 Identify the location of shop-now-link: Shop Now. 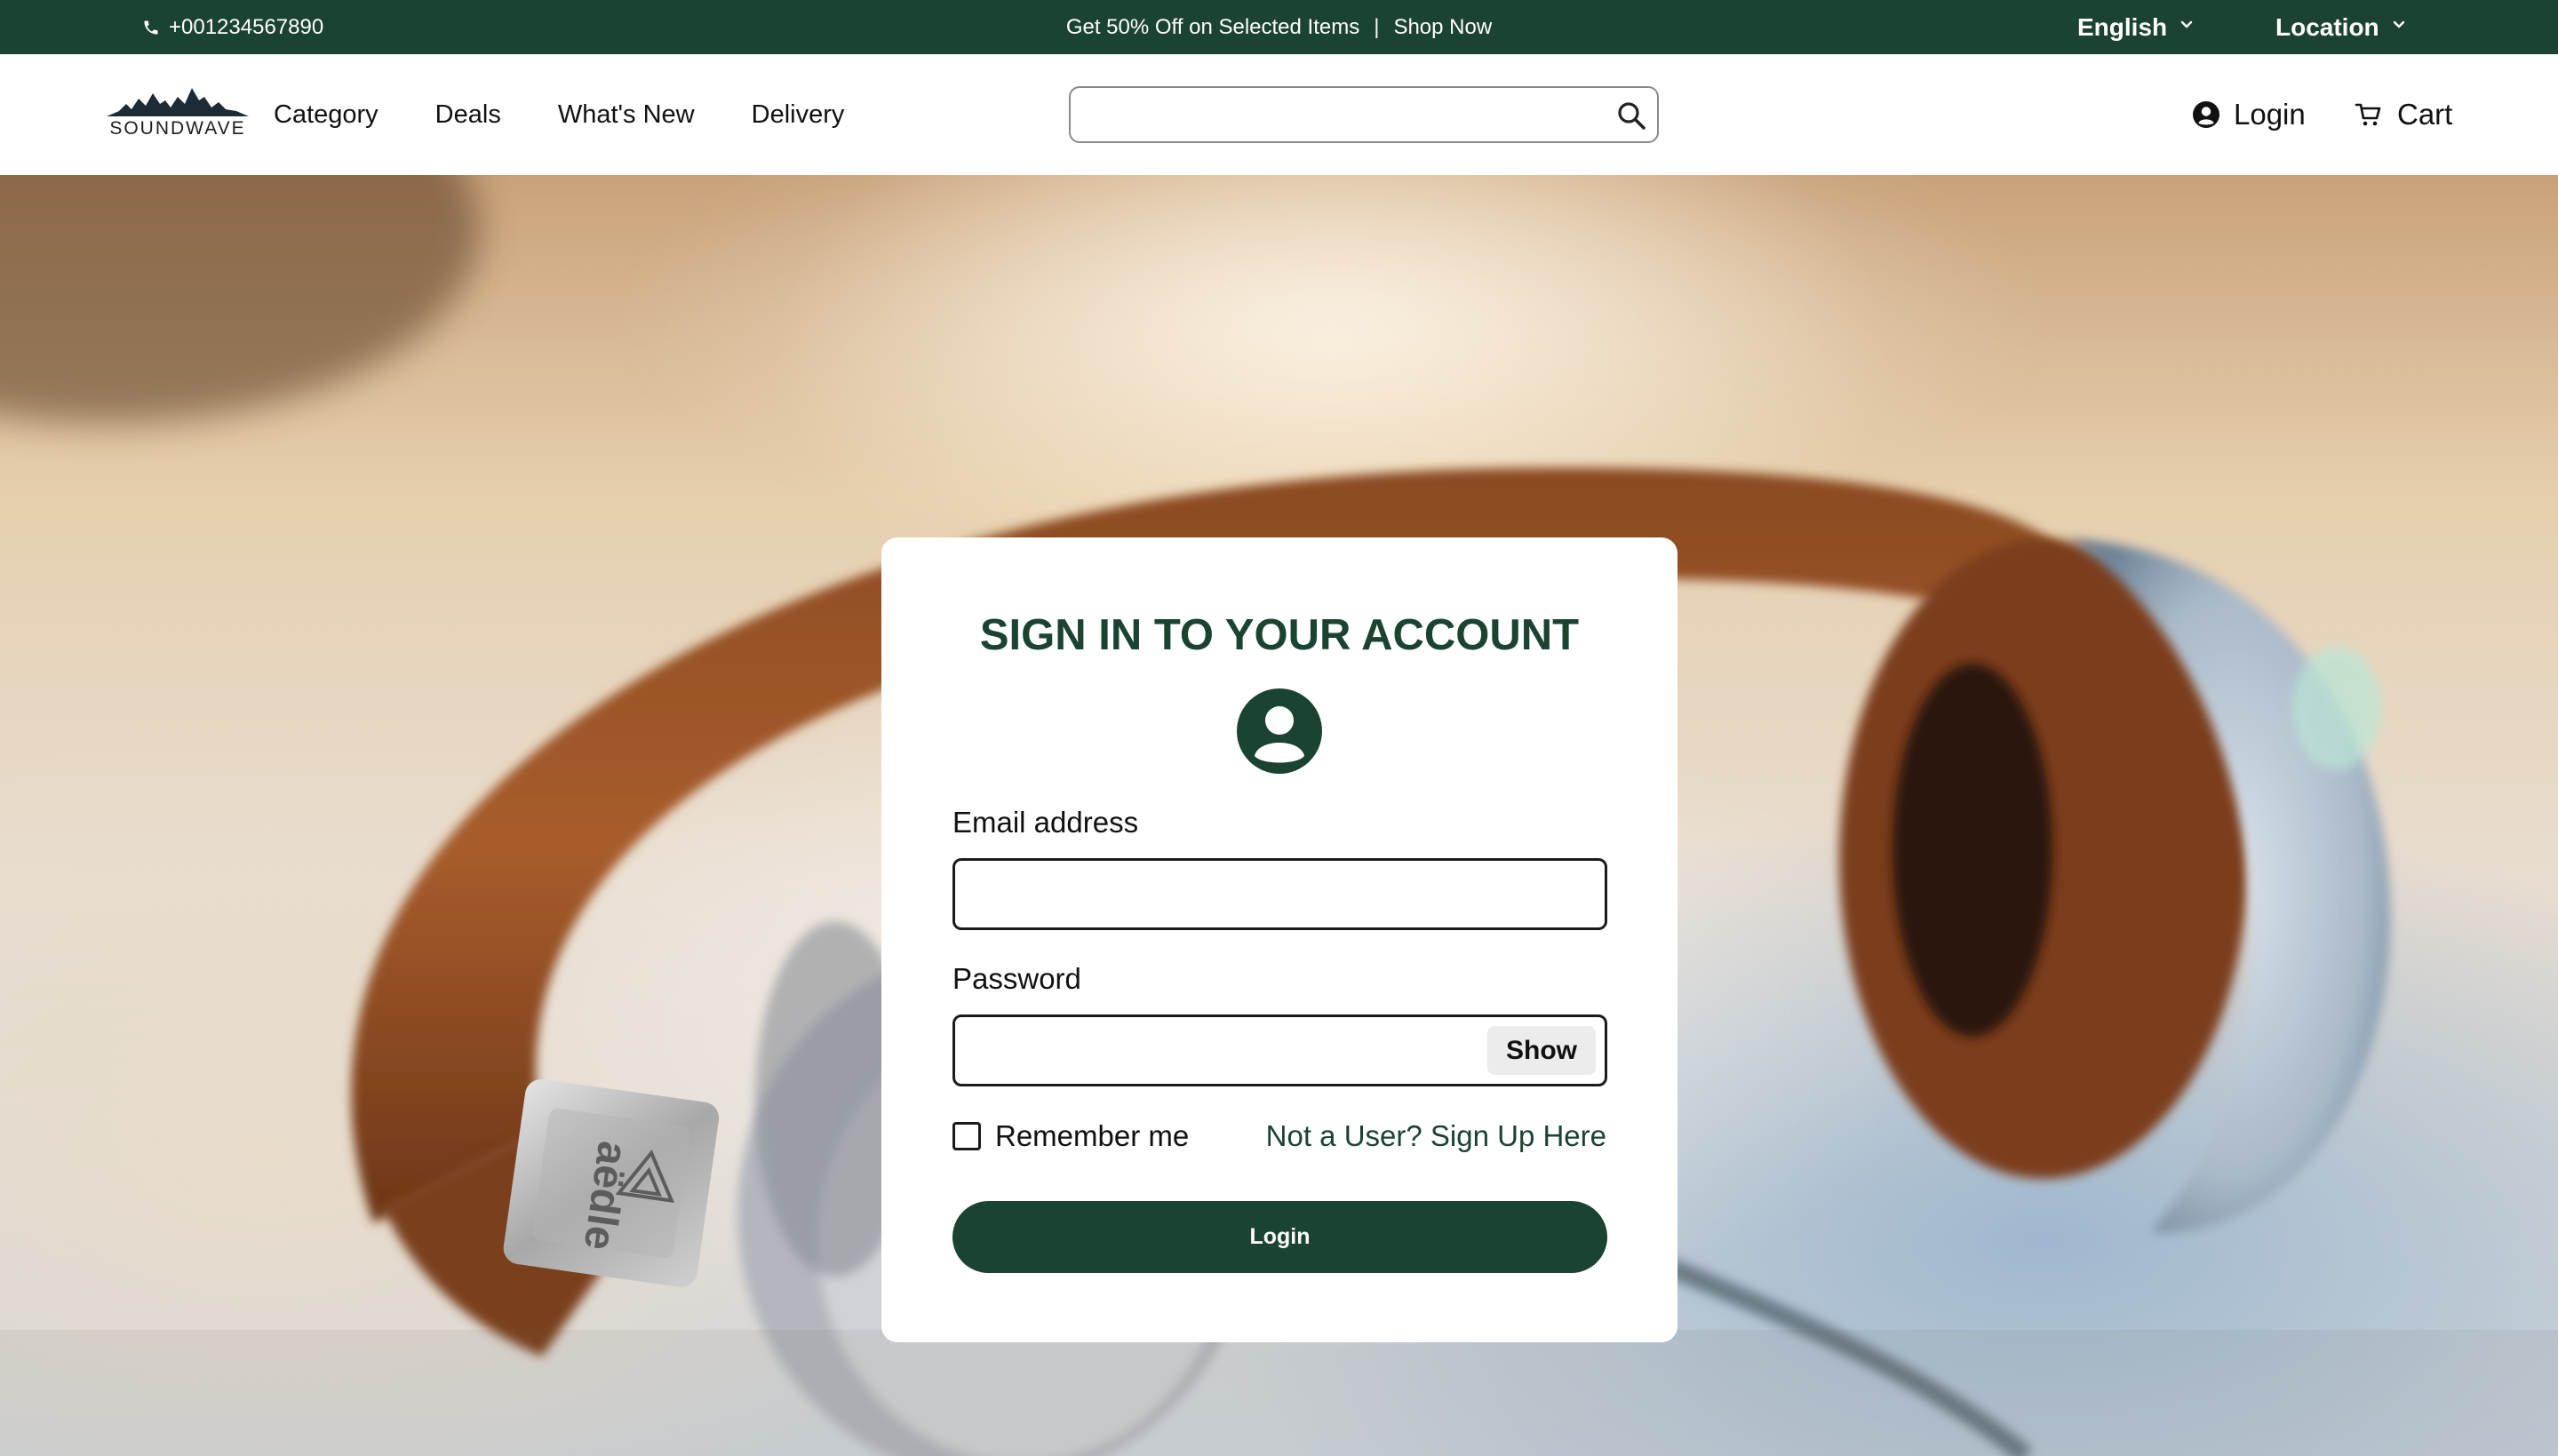
(1442, 27).